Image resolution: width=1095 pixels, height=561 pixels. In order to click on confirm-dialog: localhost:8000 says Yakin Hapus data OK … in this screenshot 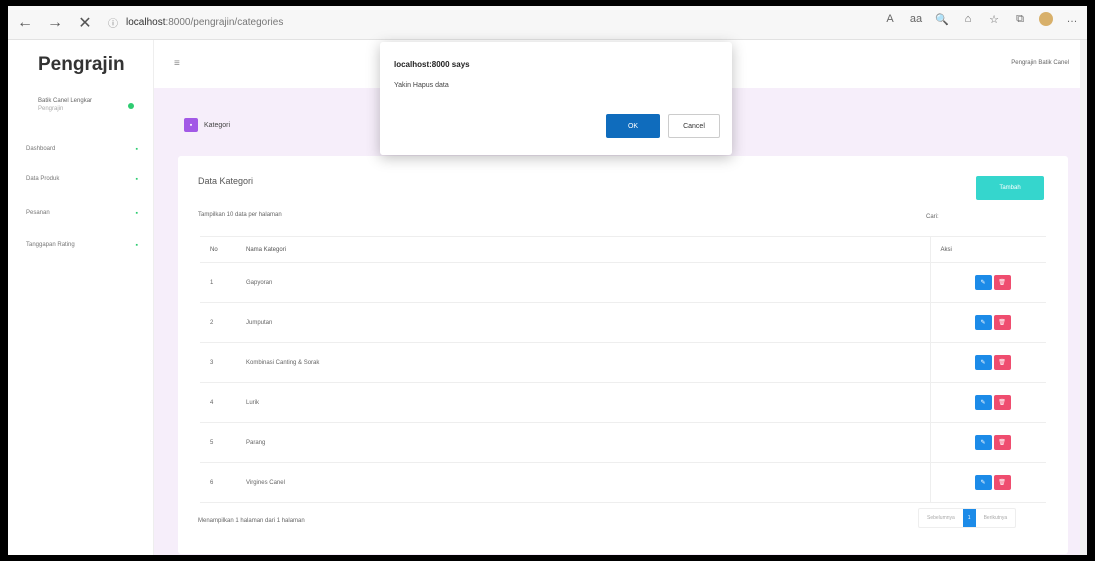, I will do `click(556, 98)`.